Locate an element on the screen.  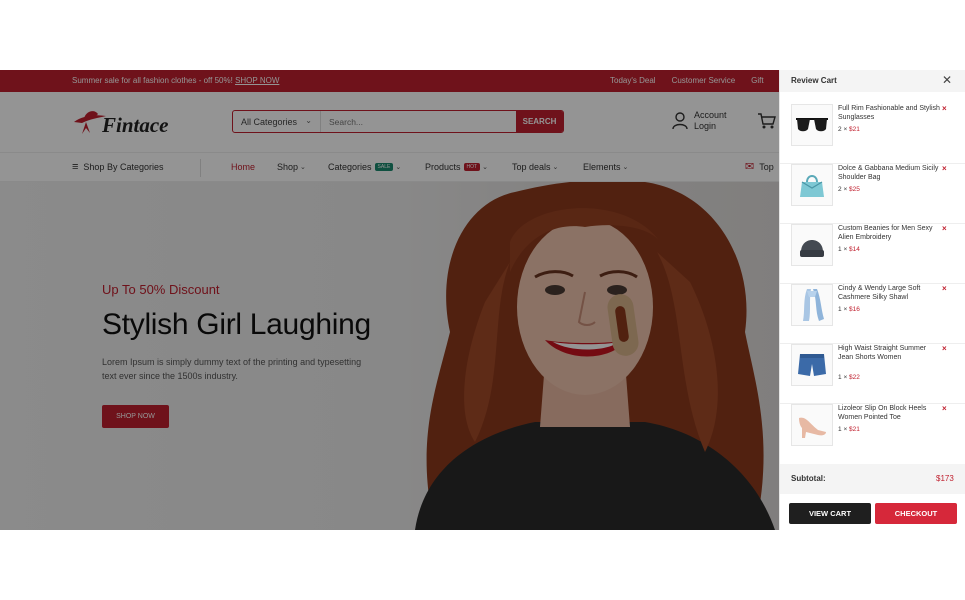
cart-item-price: $14 is located at coordinates (854, 249).